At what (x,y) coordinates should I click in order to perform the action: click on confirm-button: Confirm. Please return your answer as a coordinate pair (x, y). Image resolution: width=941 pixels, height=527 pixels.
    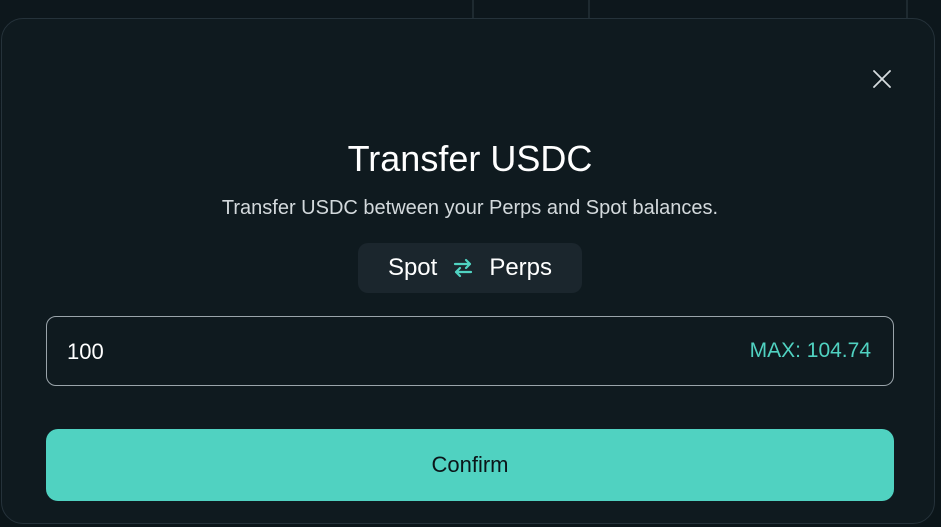
    Looking at the image, I should click on (470, 465).